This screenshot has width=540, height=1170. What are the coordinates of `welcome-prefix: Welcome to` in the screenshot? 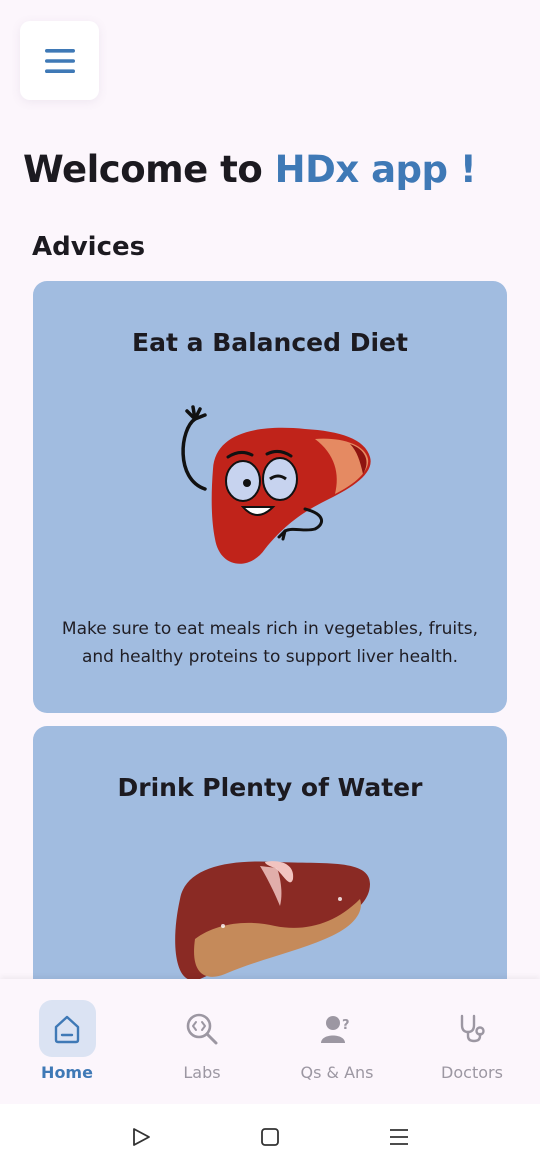 It's located at (149, 169).